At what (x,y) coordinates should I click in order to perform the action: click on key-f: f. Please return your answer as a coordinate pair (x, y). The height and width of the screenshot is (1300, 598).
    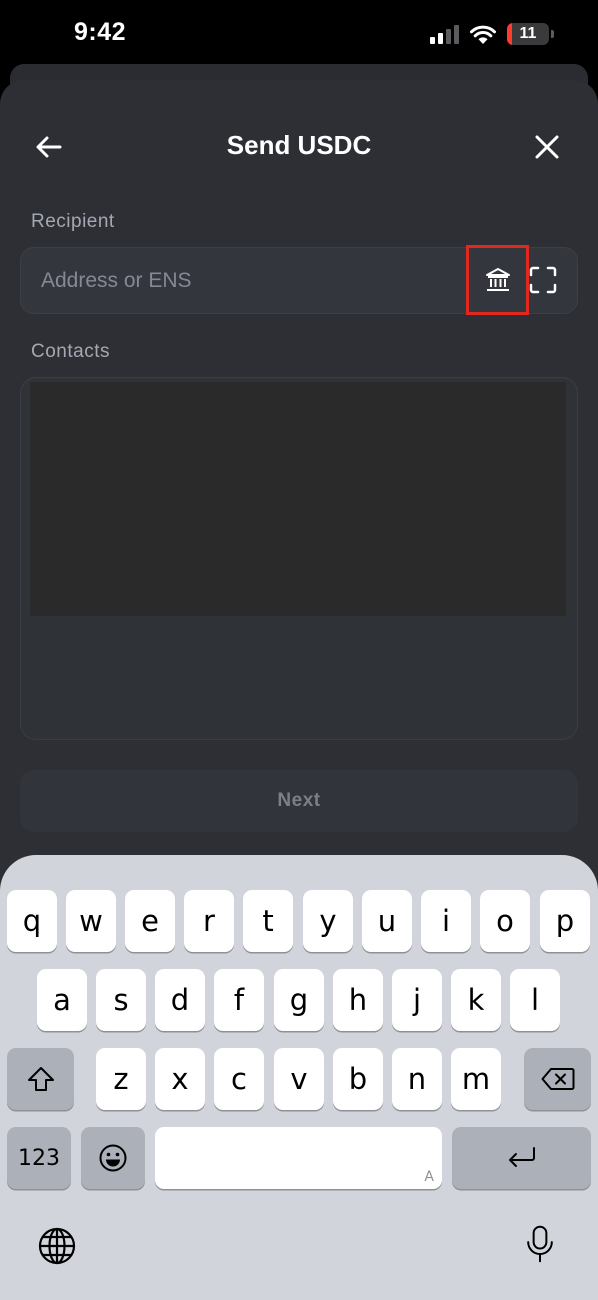
    Looking at the image, I should click on (239, 1000).